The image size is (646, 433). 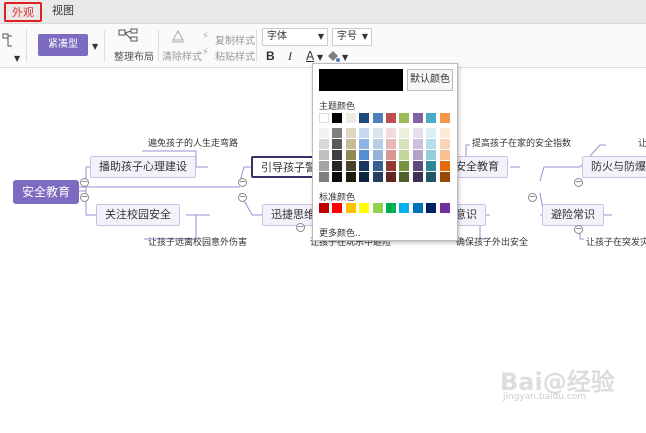 What do you see at coordinates (481, 167) in the screenshot?
I see `node-safety-edu: 安全教育` at bounding box center [481, 167].